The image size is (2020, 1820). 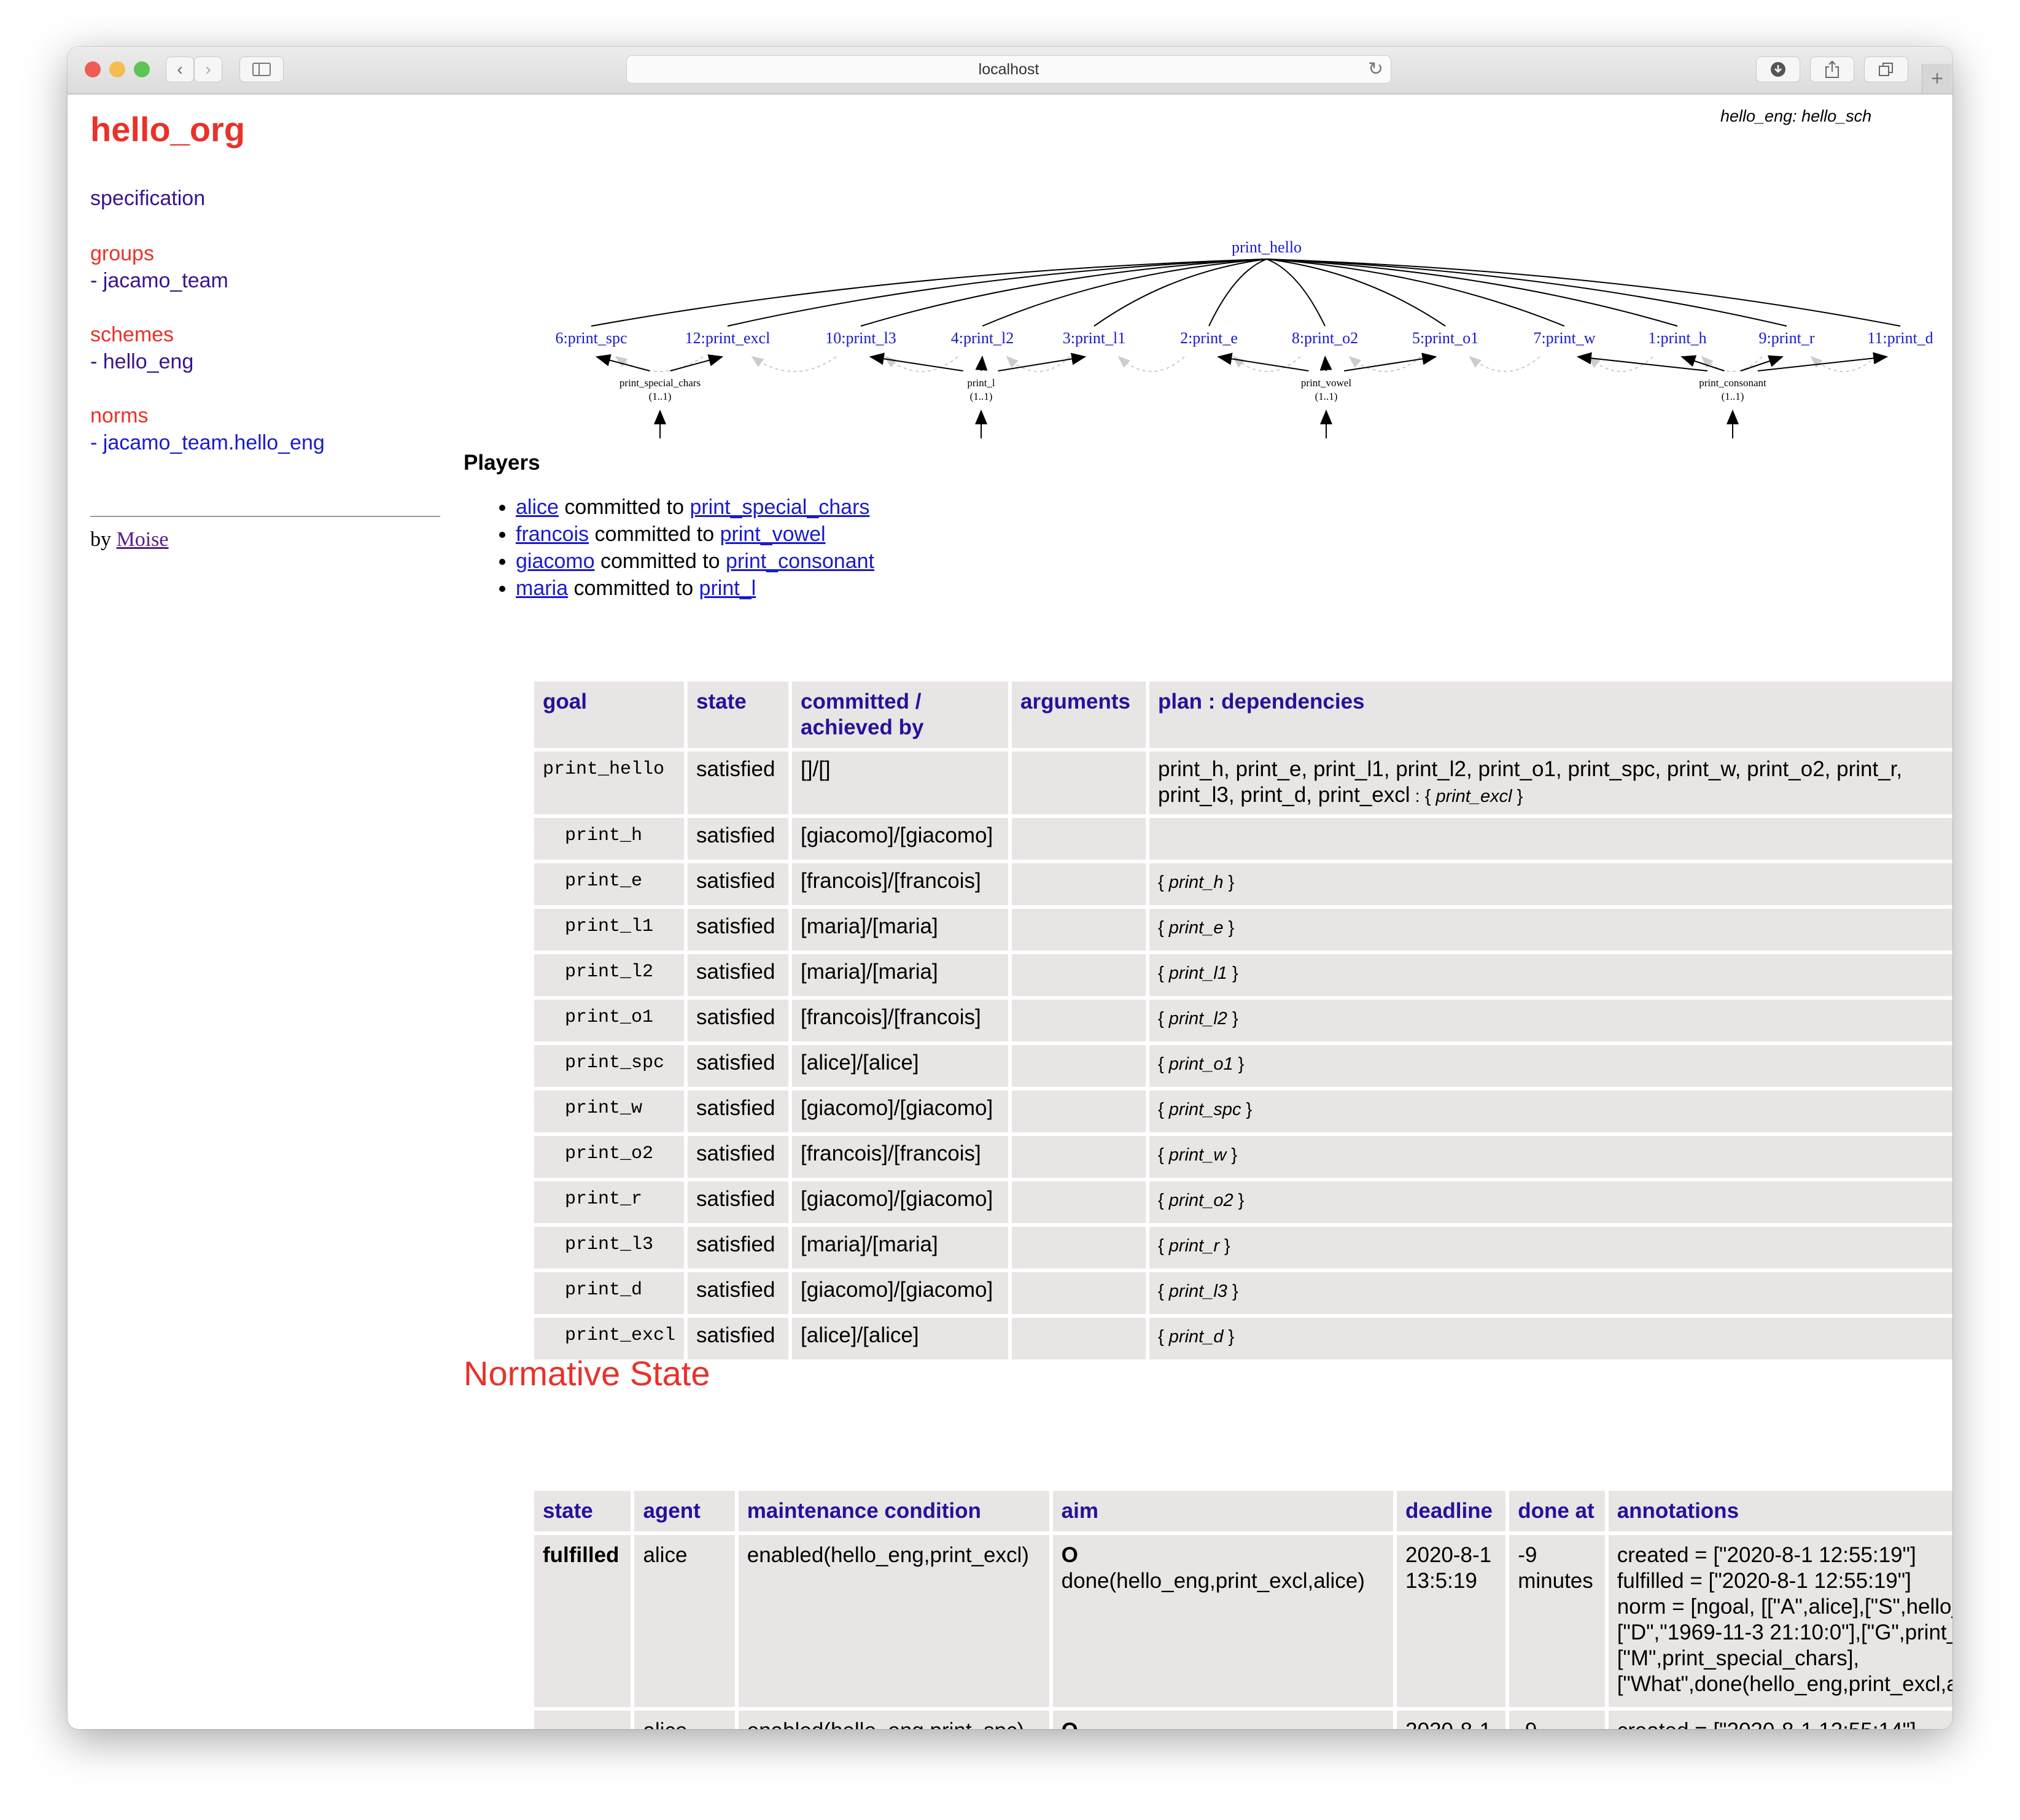 I want to click on player-mission-link: print_special_chars, so click(x=779, y=507).